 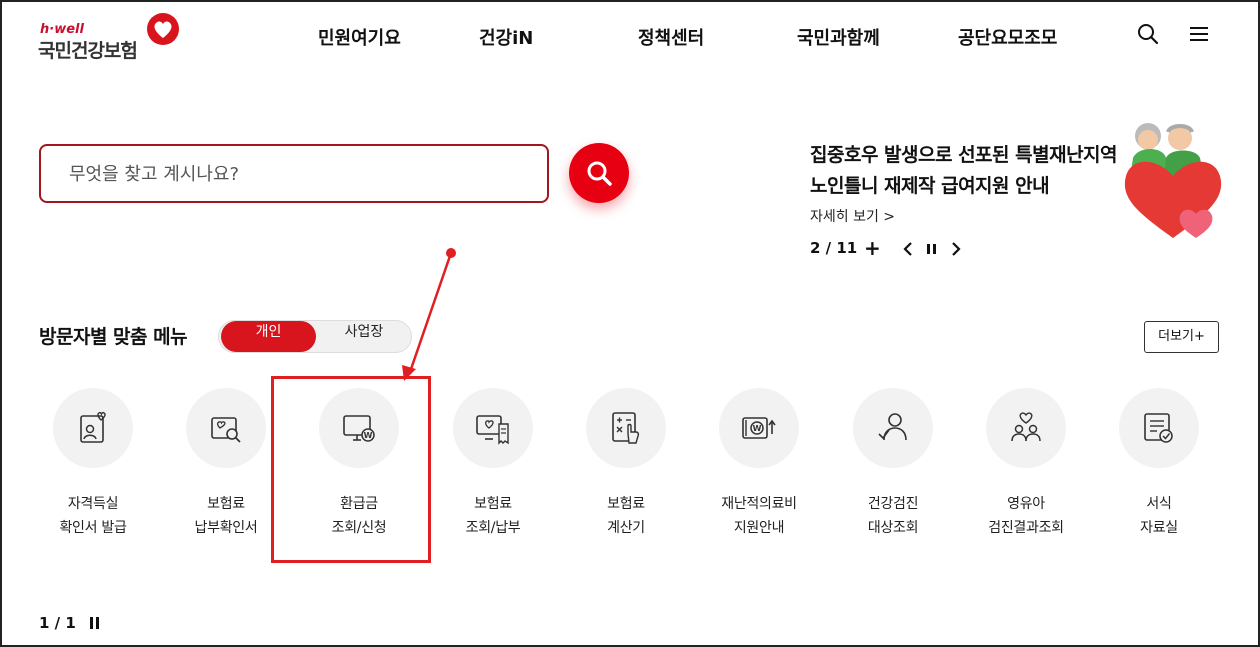 I want to click on menu-item-premium-payment: 보험료 조회/납부, so click(x=493, y=463).